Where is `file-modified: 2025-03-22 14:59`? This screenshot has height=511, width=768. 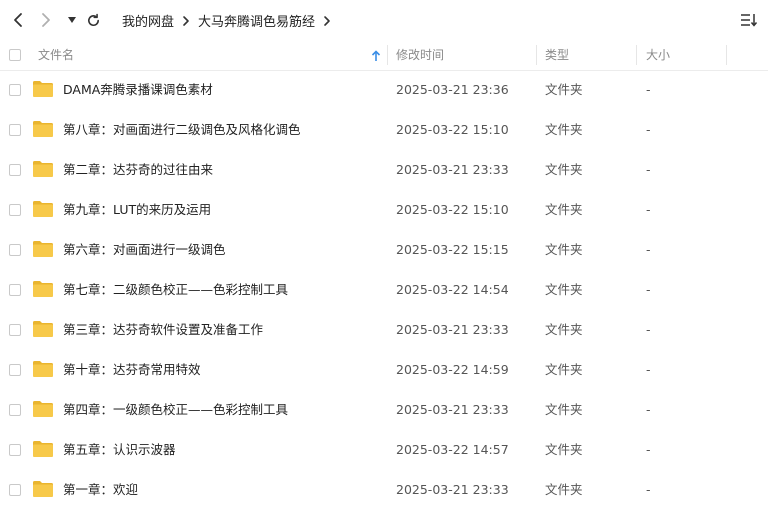
file-modified: 2025-03-22 14:59 is located at coordinates (452, 369).